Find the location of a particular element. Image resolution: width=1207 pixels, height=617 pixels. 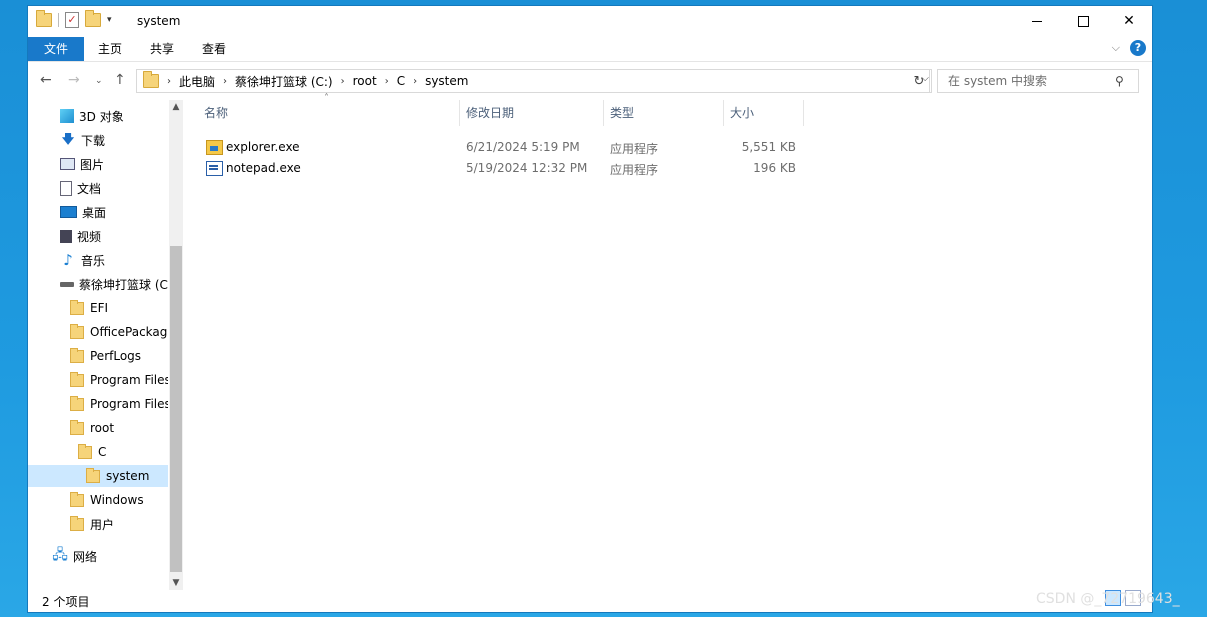

forward-arrow-icon: → is located at coordinates (74, 80).